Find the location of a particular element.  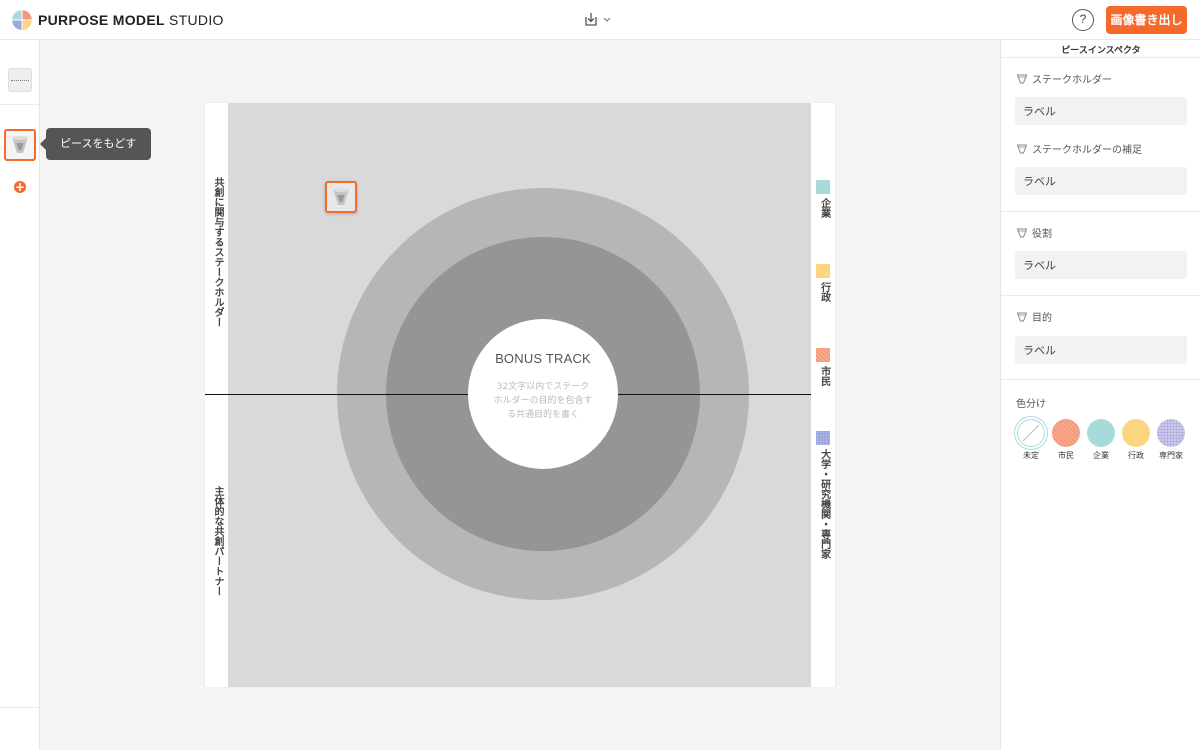

purpose-field-label: 目的 is located at coordinates (1034, 316).